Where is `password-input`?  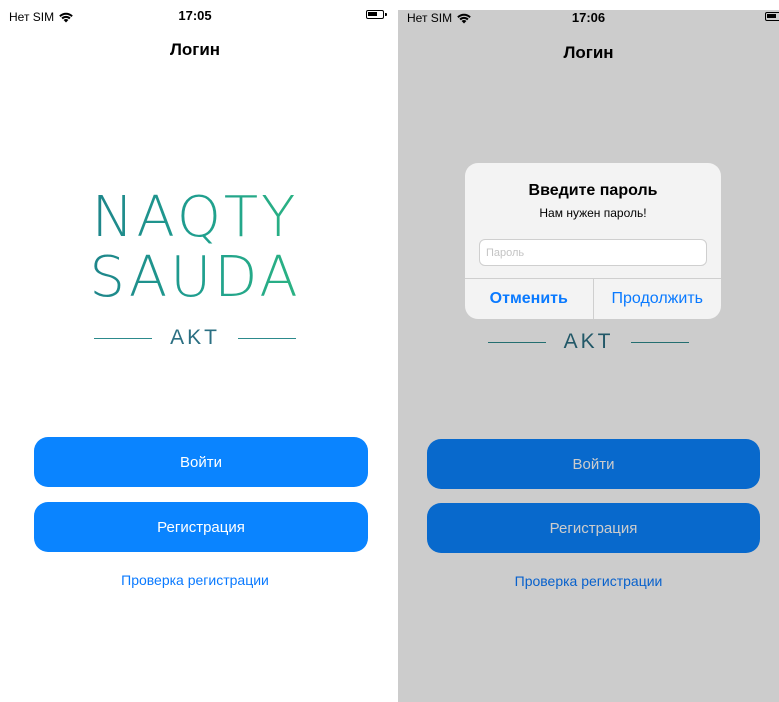 password-input is located at coordinates (593, 252).